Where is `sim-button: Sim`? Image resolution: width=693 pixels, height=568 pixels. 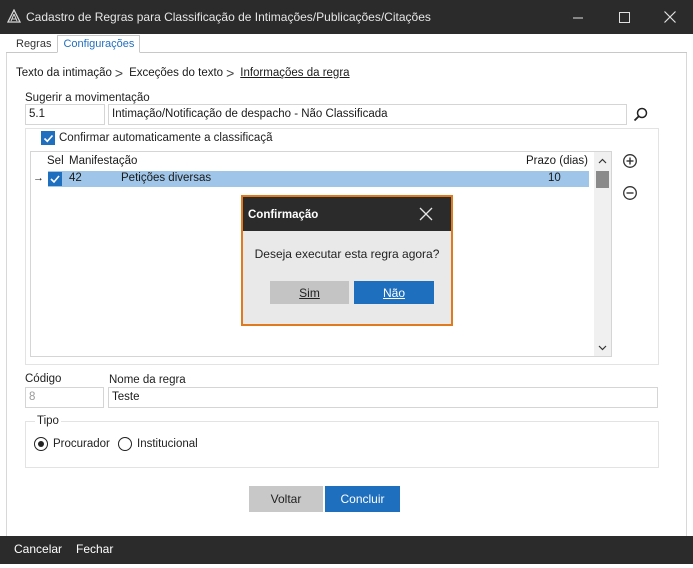 sim-button: Sim is located at coordinates (309, 292).